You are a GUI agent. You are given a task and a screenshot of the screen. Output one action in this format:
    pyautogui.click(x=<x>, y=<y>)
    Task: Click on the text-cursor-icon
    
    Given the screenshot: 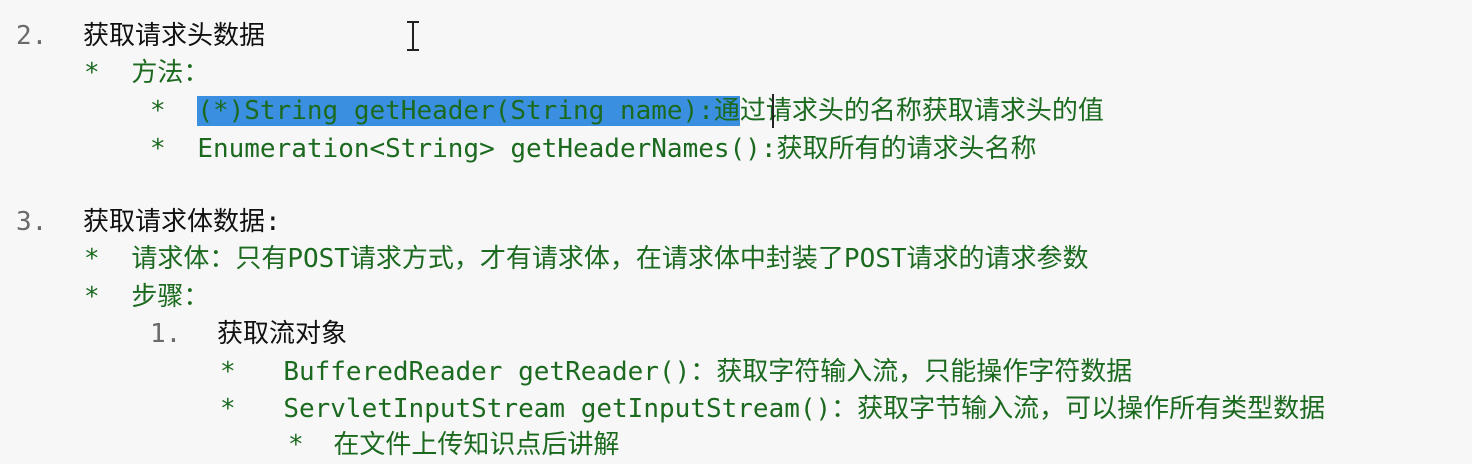 What is the action you would take?
    pyautogui.click(x=413, y=37)
    